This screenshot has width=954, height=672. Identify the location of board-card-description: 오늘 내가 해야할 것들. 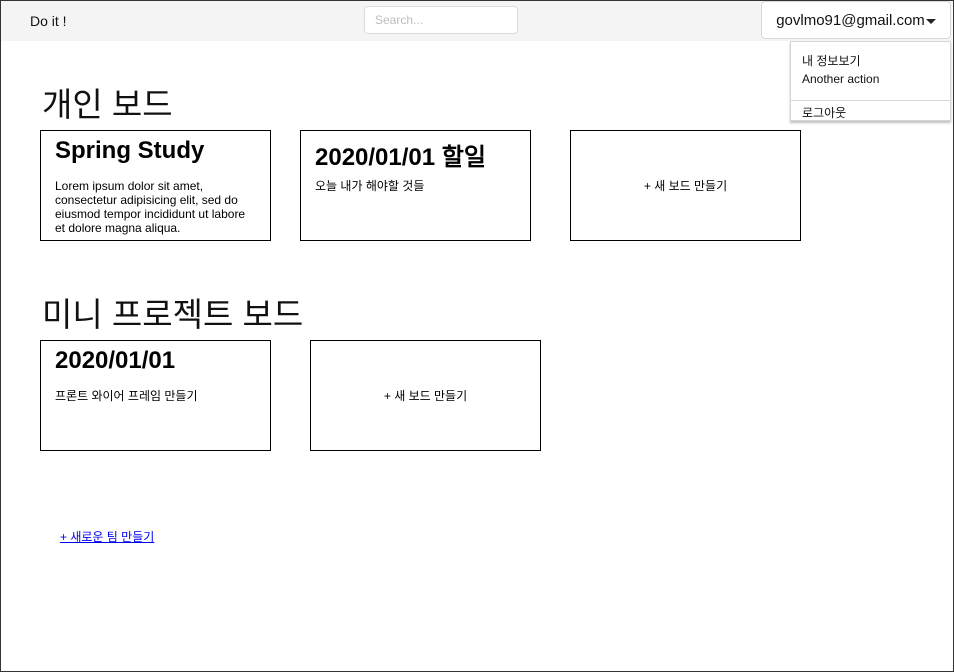
(370, 186).